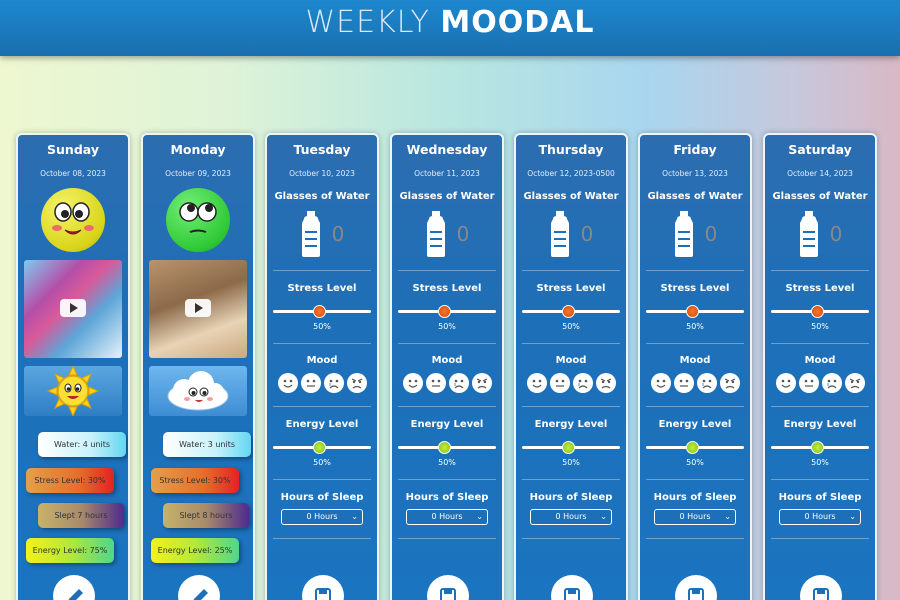  What do you see at coordinates (70, 550) in the screenshot?
I see `energy-summary-badge: Energy Level: 75%` at bounding box center [70, 550].